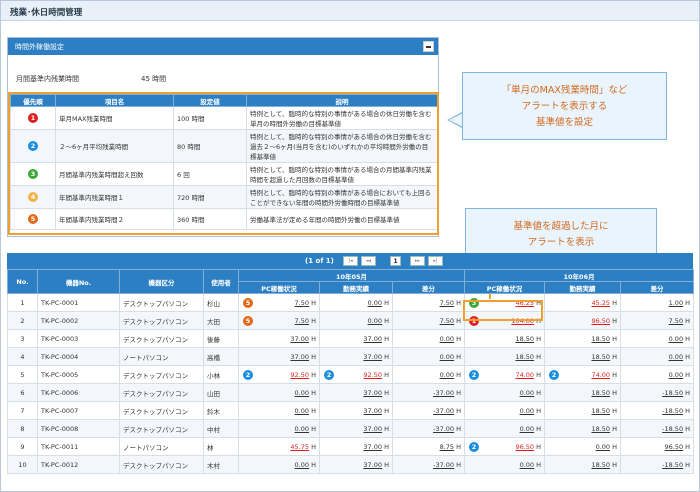  I want to click on work-hours-link: 92.50, so click(372, 375).